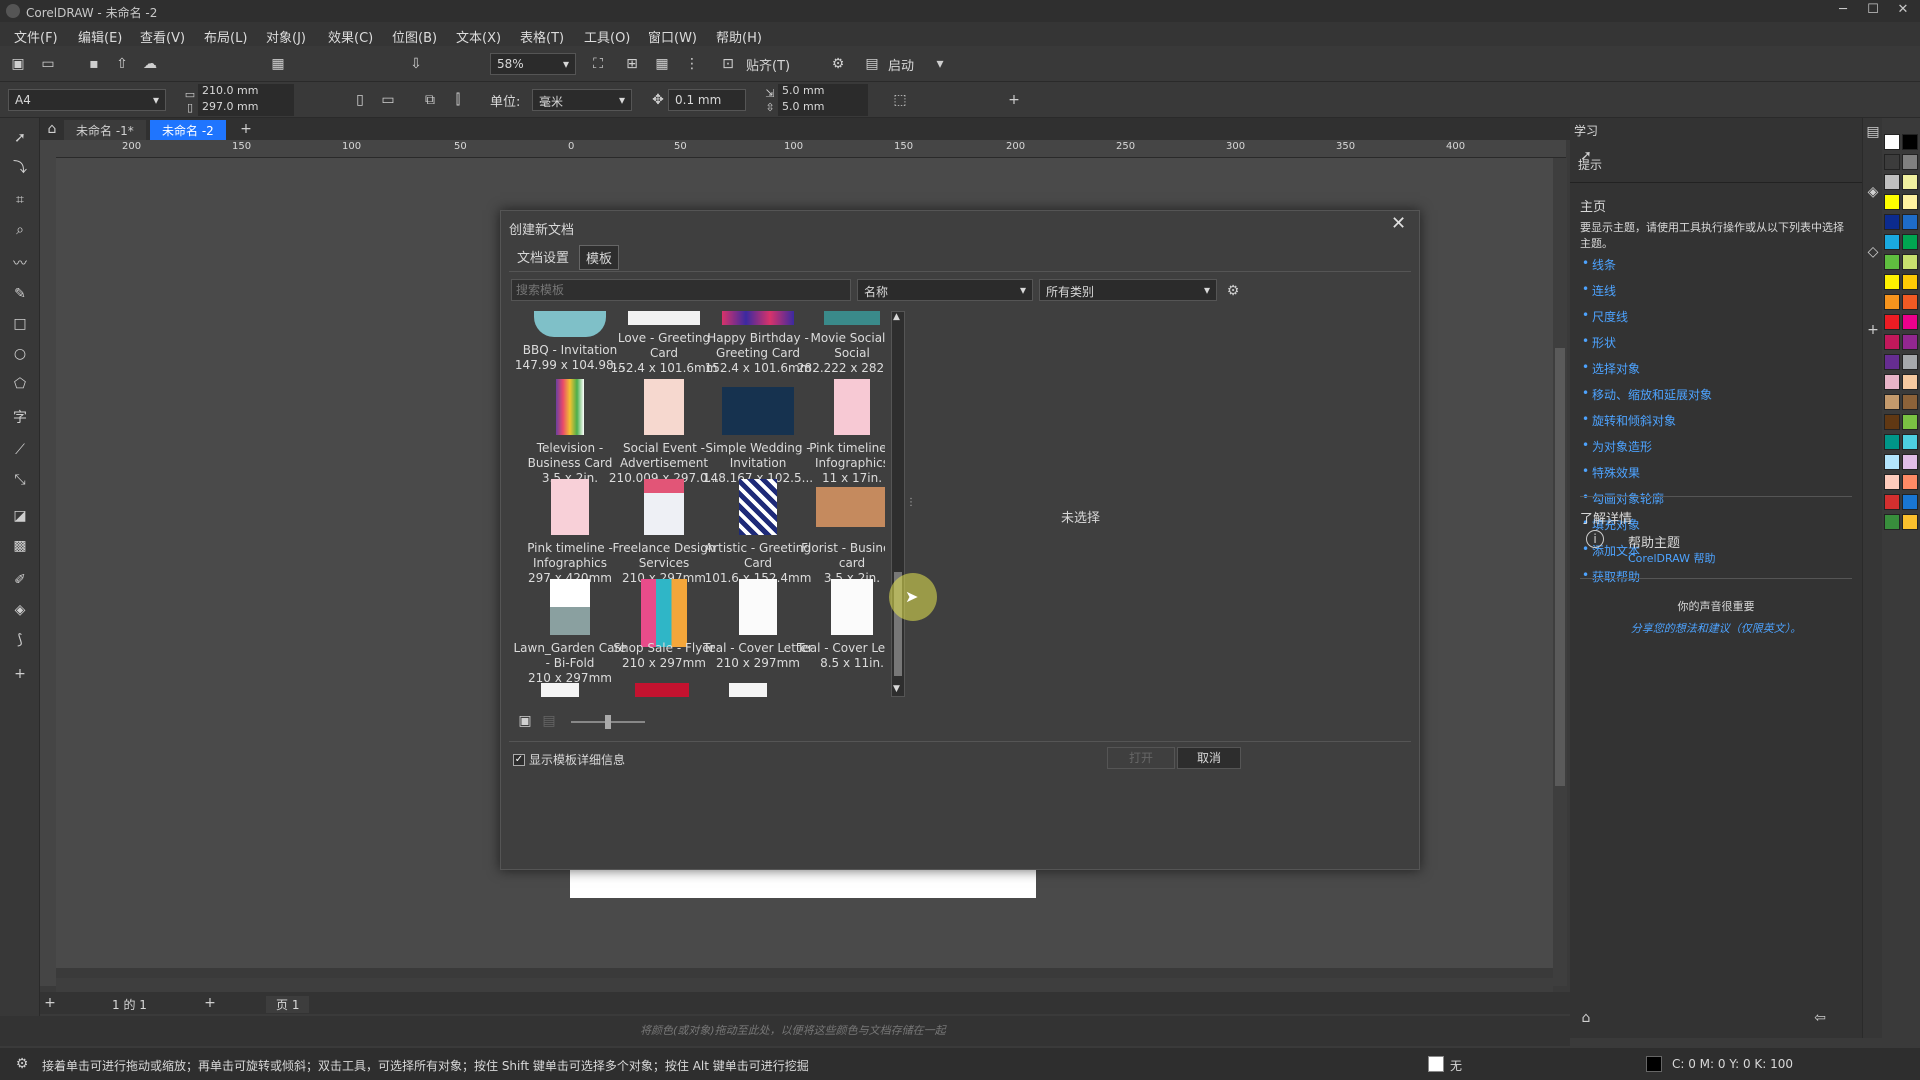 This screenshot has height=1080, width=1920. Describe the element at coordinates (543, 256) in the screenshot. I see `tab-document-settings: 文档设置` at that location.